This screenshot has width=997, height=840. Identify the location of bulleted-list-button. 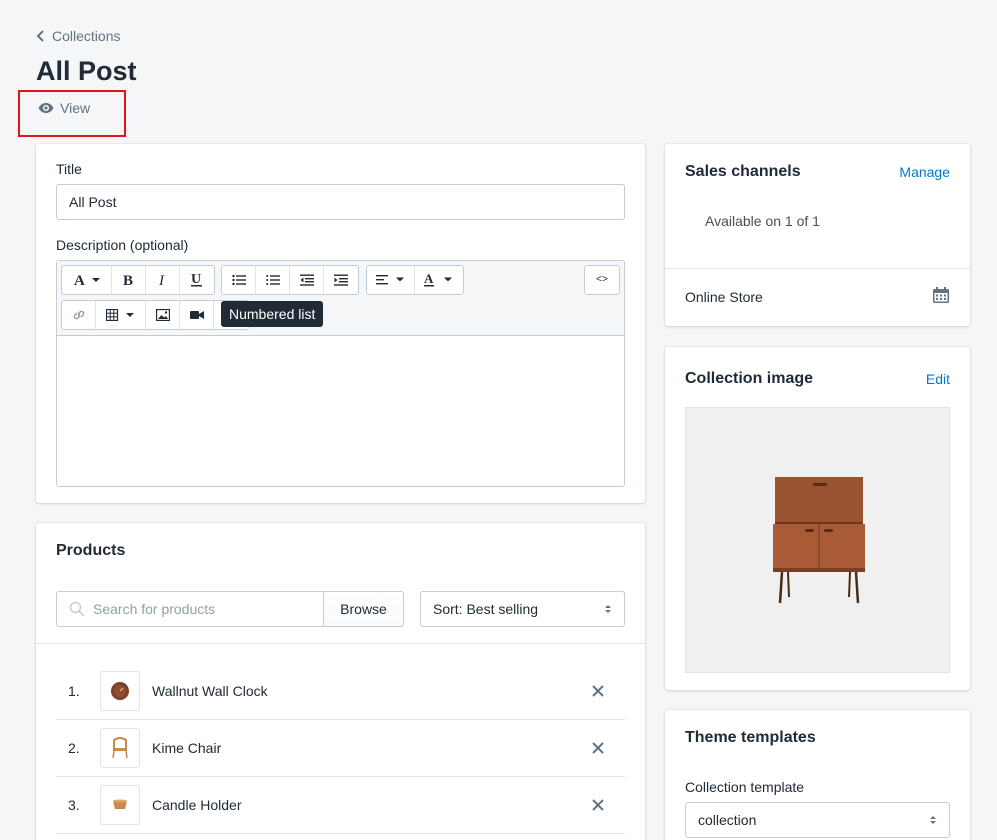
(239, 280).